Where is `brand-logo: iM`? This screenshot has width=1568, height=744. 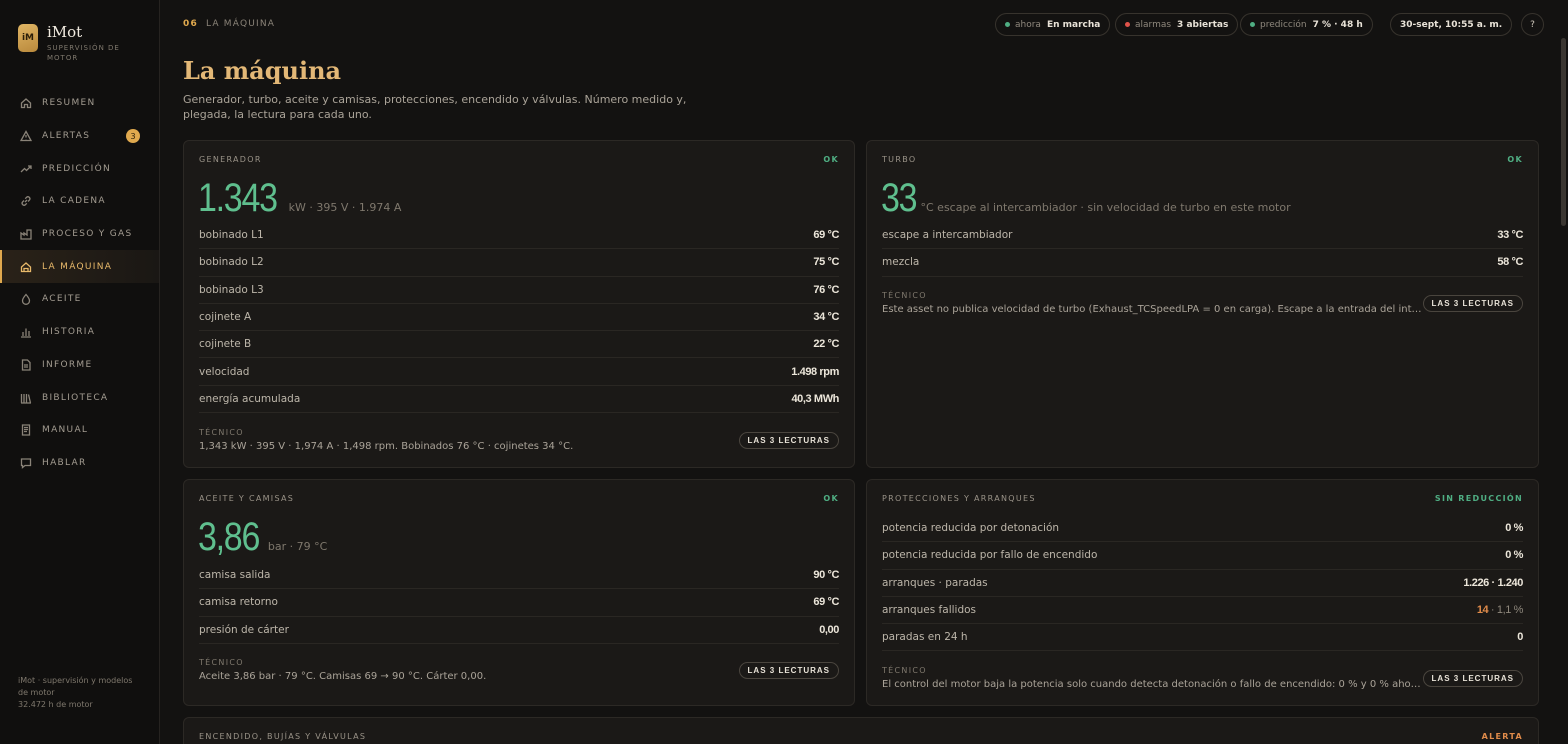 brand-logo: iM is located at coordinates (28, 38).